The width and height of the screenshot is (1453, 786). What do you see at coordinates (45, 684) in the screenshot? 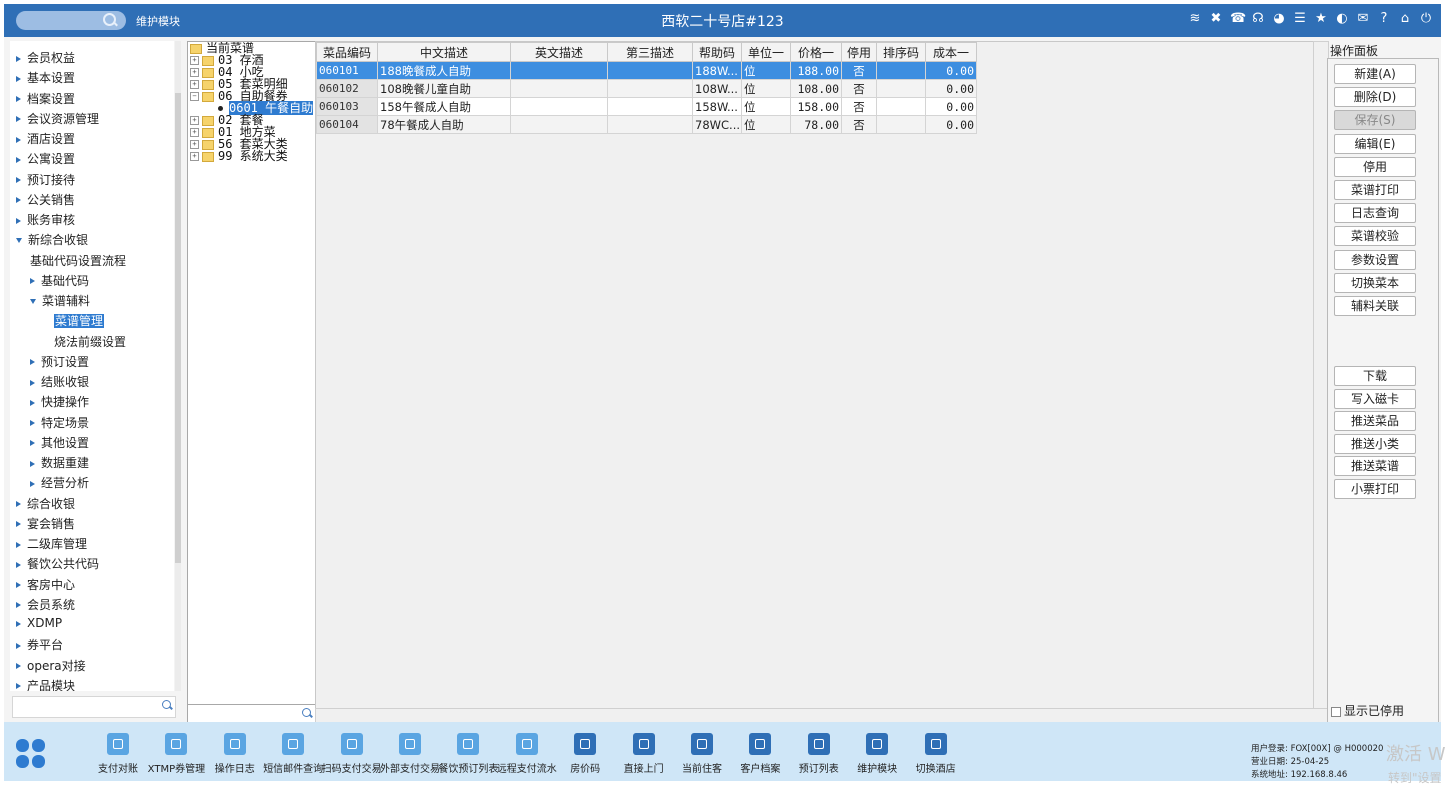
I see `sidebar-item: 产品模块` at bounding box center [45, 684].